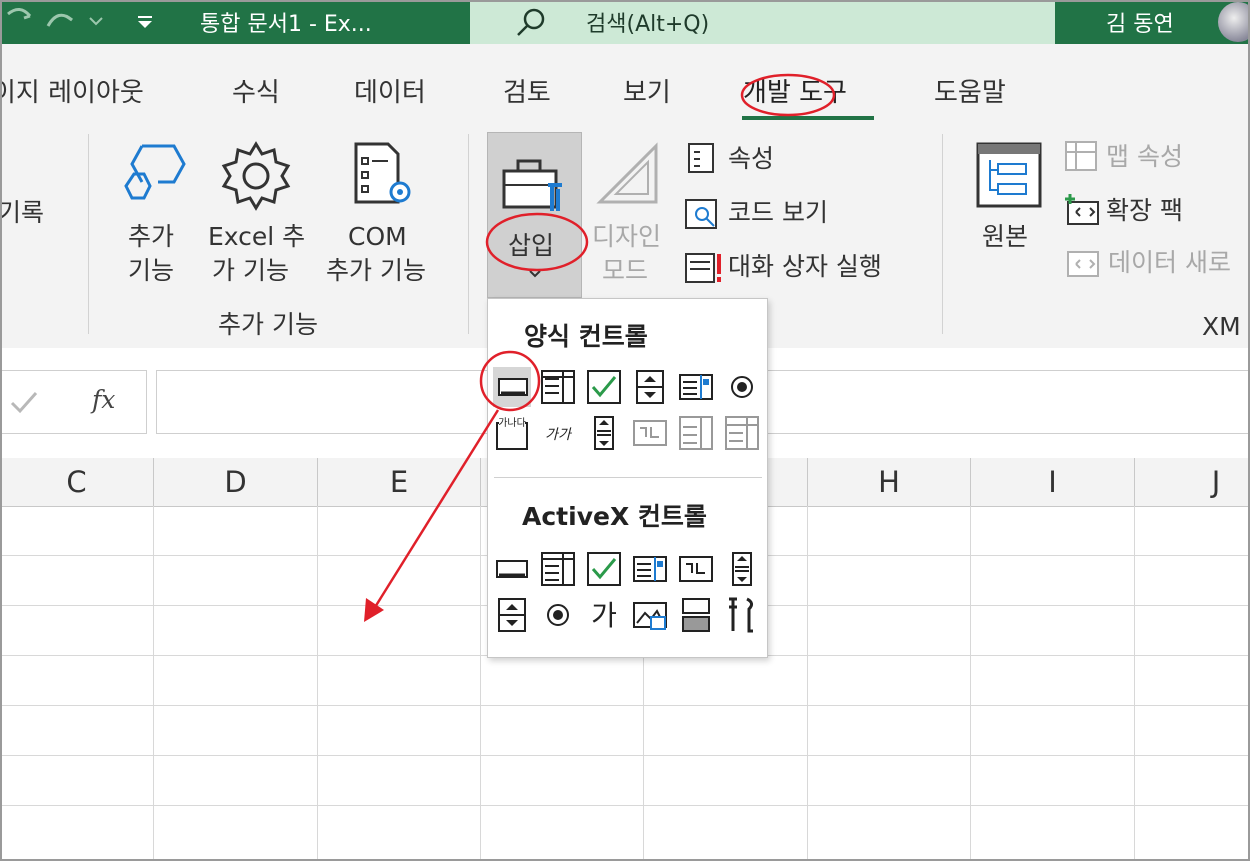 This screenshot has width=1250, height=861. Describe the element at coordinates (96, 21) in the screenshot. I see `redo-dropdown-icon` at that location.